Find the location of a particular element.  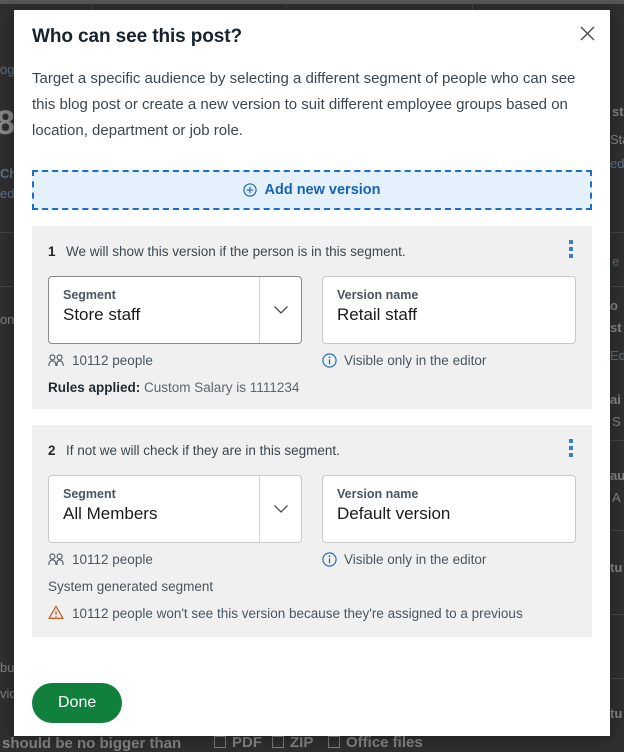

rules-applied: Rules applied: Custom Salary is 1111234 is located at coordinates (312, 387).